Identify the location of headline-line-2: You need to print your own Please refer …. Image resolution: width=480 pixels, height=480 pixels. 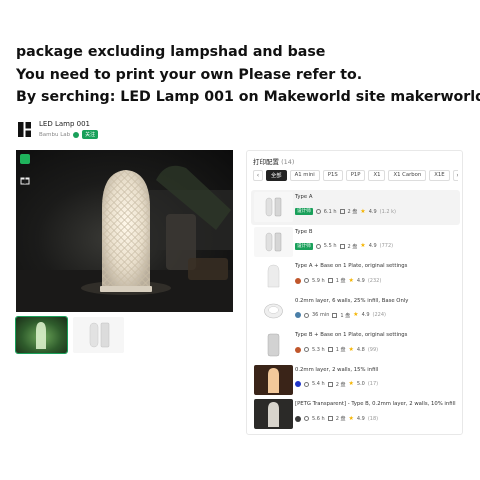
(189, 74).